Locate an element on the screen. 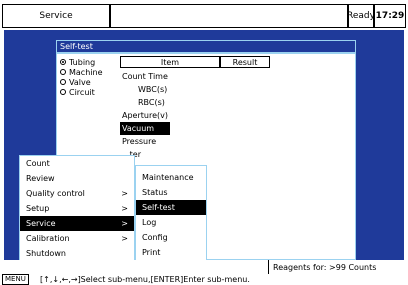 Image resolution: width=408 pixels, height=285 pixels. menu-item-service: Service > is located at coordinates (77, 223).